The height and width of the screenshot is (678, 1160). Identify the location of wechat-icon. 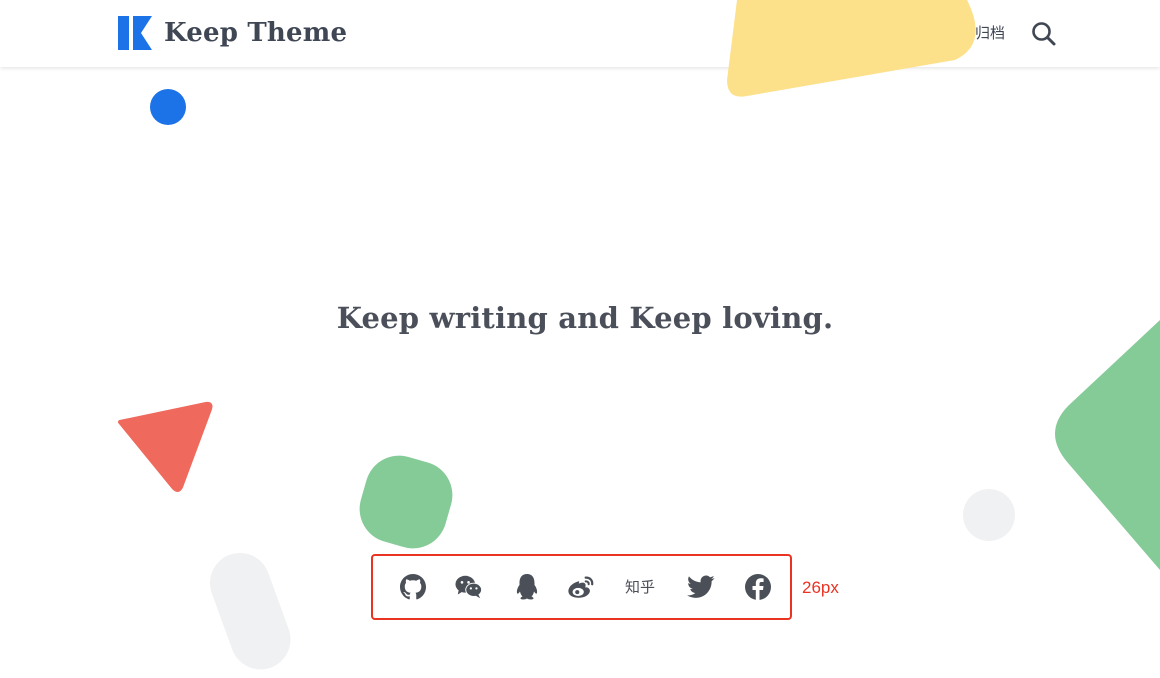
(469, 587).